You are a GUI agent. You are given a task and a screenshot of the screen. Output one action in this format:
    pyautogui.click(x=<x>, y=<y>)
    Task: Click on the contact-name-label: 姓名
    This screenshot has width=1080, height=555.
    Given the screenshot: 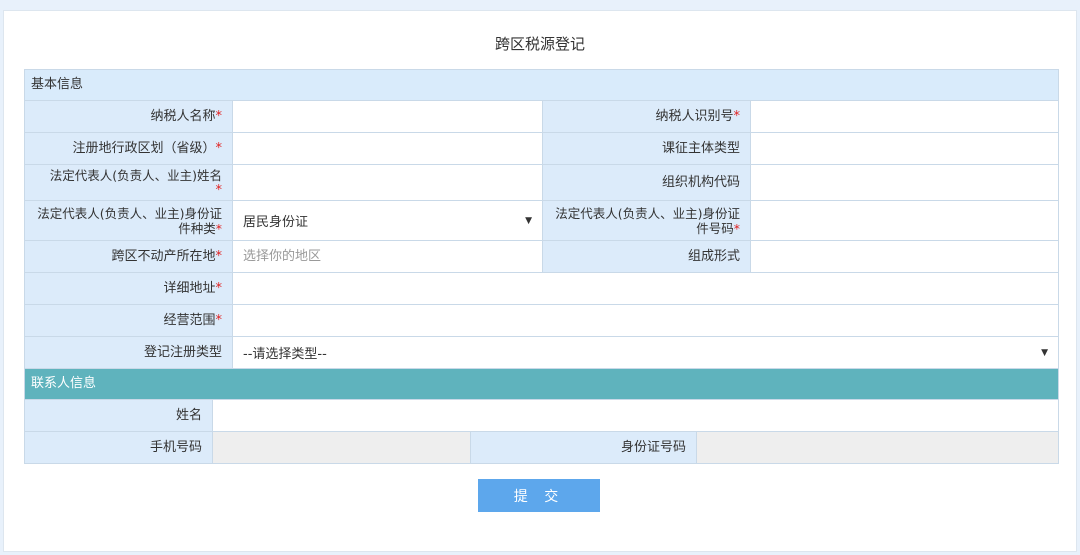 What is the action you would take?
    pyautogui.click(x=119, y=415)
    